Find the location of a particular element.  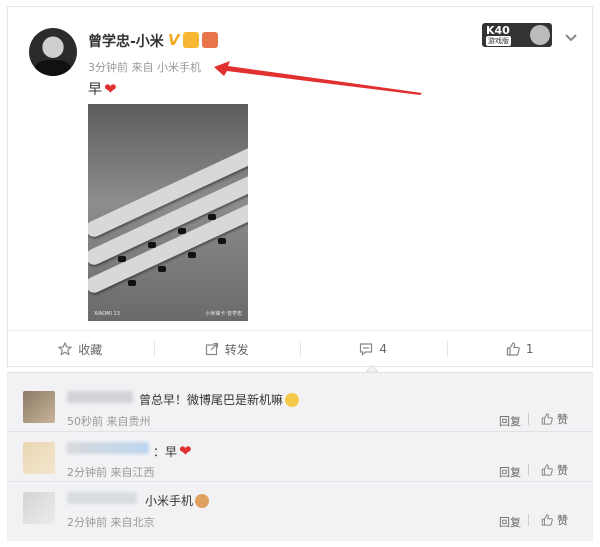

post-action-bar: 收藏 转发 4 1 is located at coordinates (300, 348).